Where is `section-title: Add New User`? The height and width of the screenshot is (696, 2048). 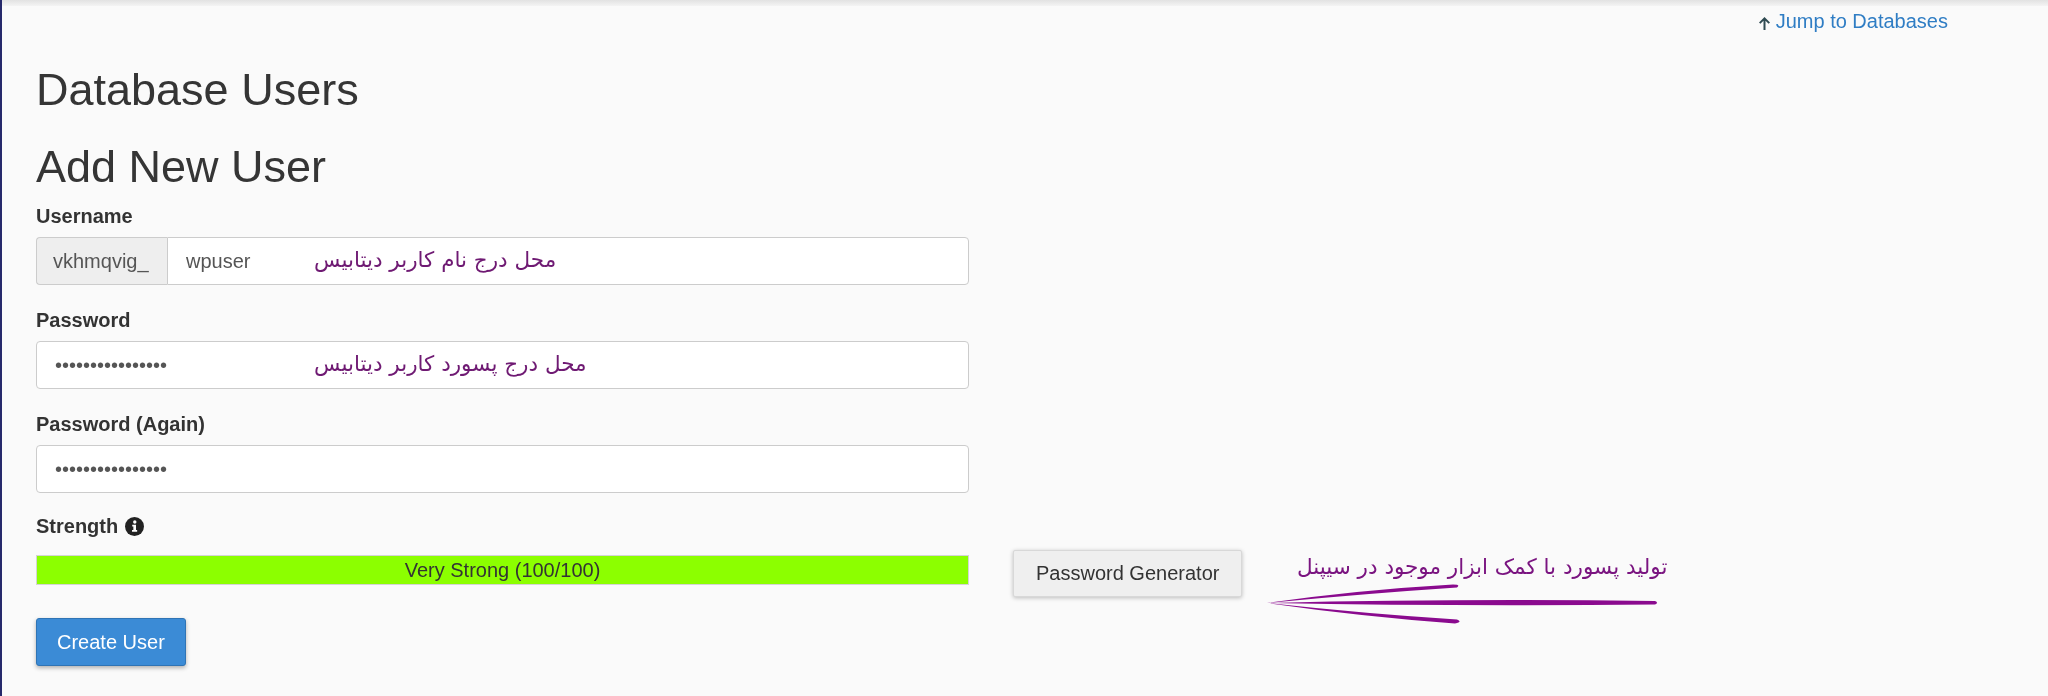
section-title: Add New User is located at coordinates (181, 167).